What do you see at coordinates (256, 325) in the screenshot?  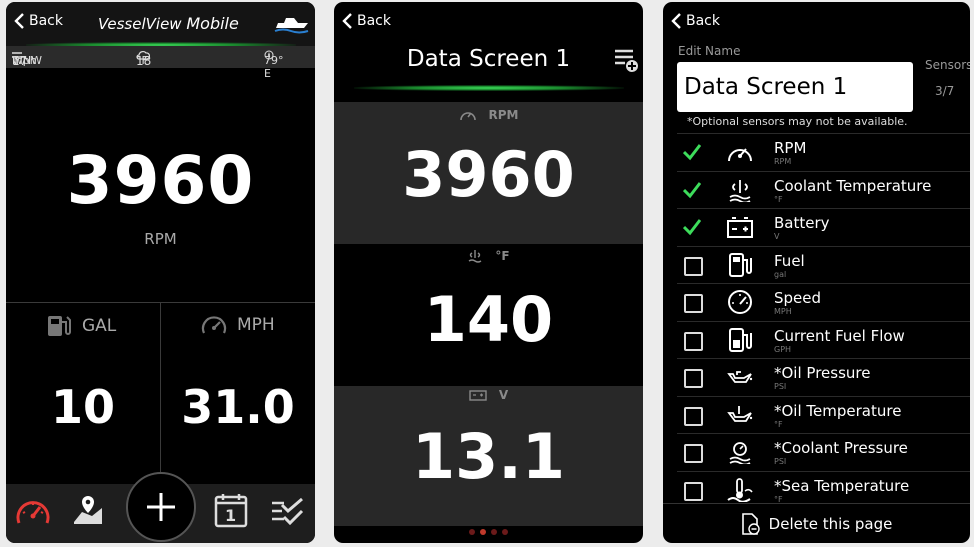 I see `speed-unit-label: MPH` at bounding box center [256, 325].